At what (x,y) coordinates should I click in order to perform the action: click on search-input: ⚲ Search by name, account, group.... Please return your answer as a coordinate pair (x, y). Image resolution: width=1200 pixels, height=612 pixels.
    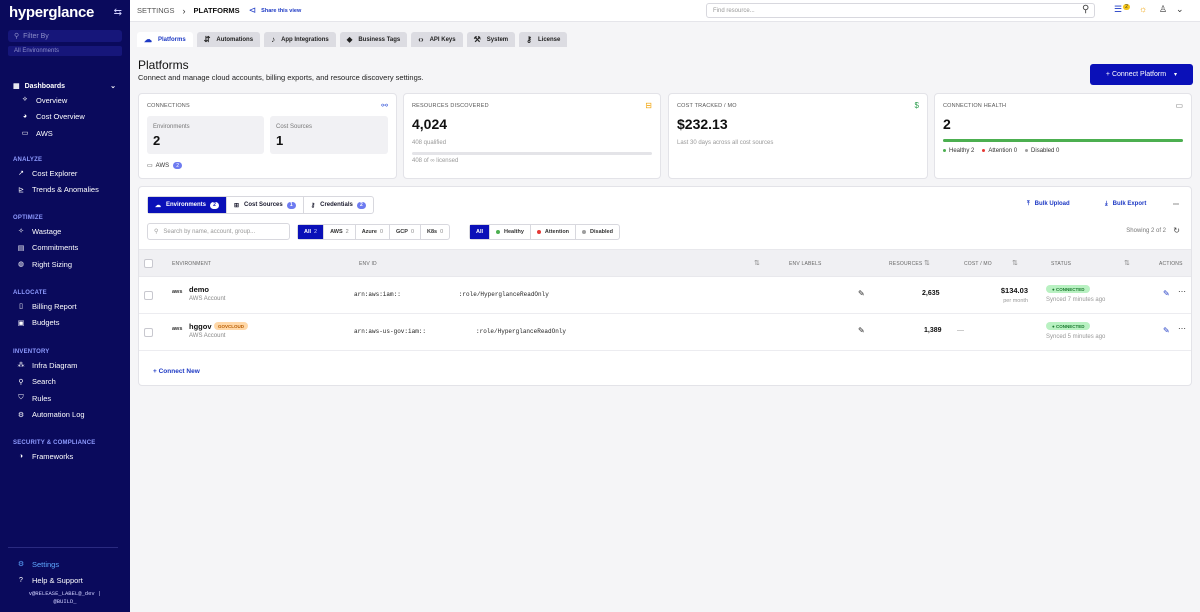
    Looking at the image, I should click on (218, 231).